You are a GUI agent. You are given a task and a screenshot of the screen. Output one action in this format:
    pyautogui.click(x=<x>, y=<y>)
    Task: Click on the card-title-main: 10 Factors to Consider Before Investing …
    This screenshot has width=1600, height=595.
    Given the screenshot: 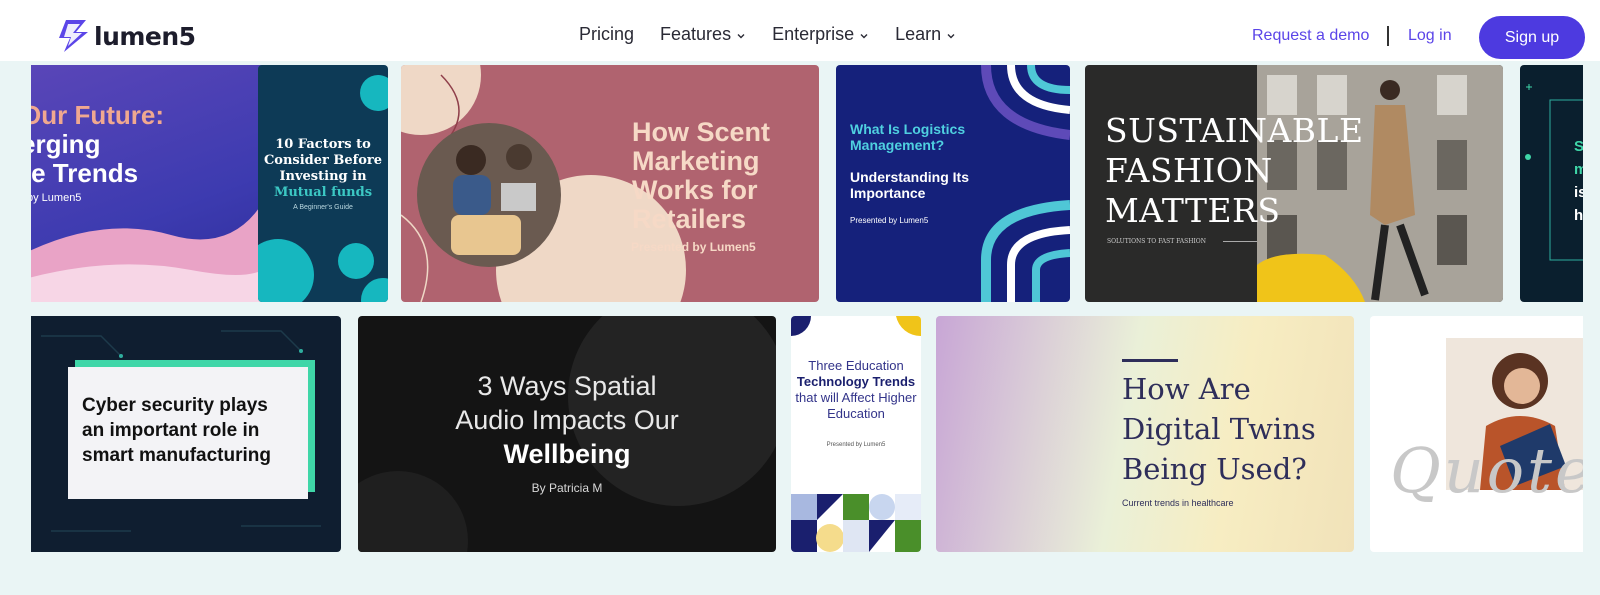 What is the action you would take?
    pyautogui.click(x=323, y=160)
    